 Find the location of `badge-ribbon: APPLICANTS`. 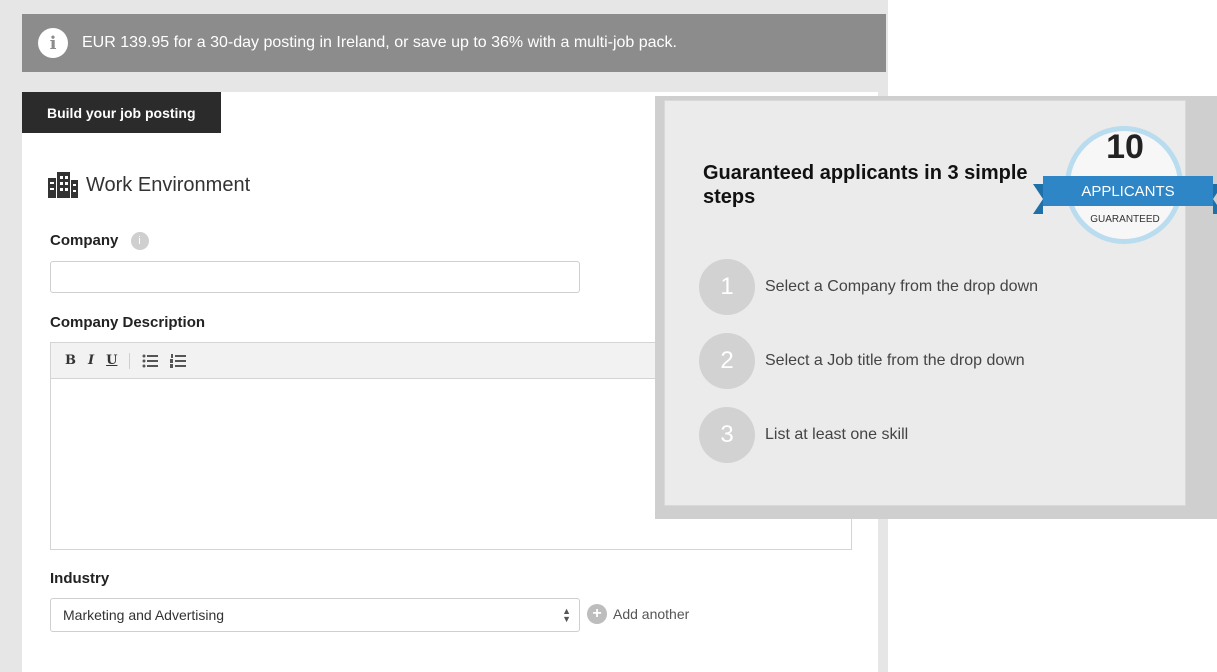

badge-ribbon: APPLICANTS is located at coordinates (1125, 195).